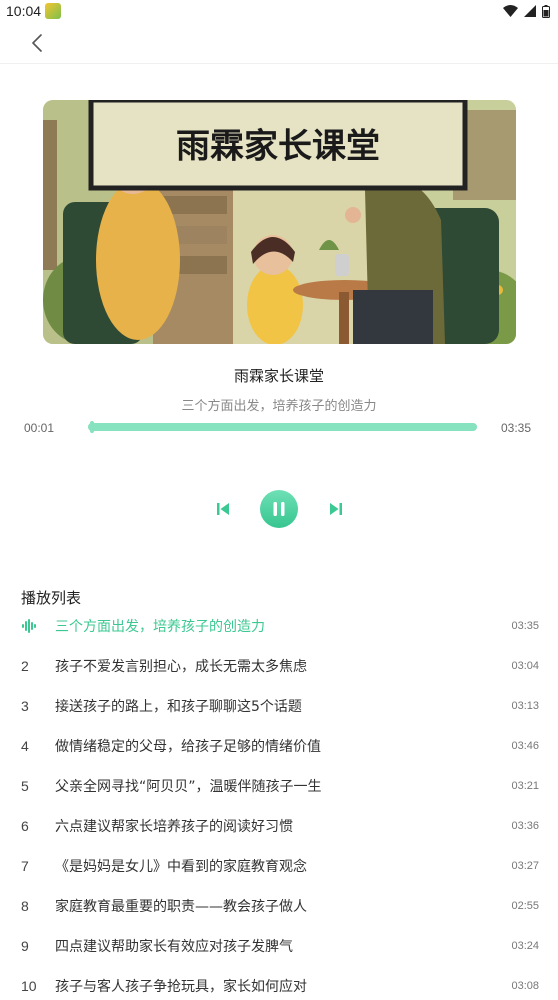  What do you see at coordinates (51, 598) in the screenshot?
I see `playlist-heading: 播放列表` at bounding box center [51, 598].